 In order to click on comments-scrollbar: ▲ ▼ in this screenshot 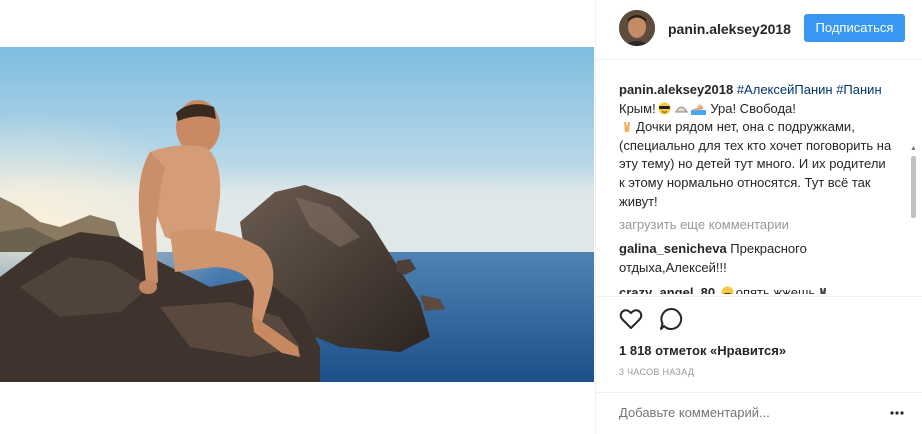, I will do `click(912, 219)`.